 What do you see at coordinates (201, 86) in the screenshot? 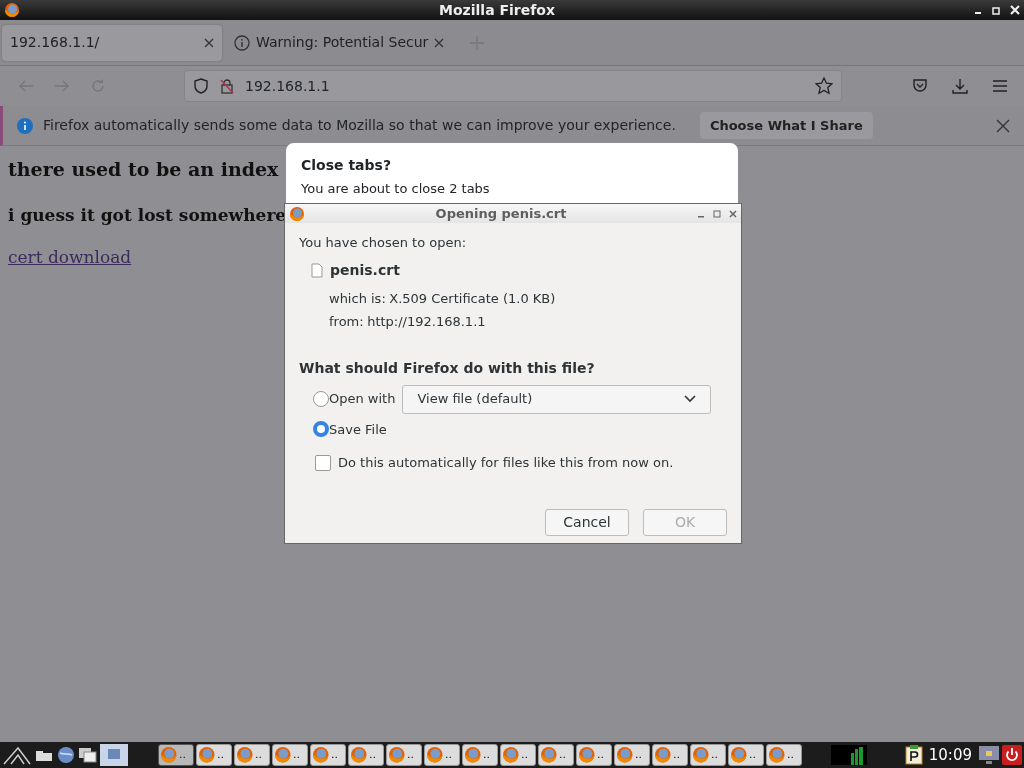
I see `shield-icon` at bounding box center [201, 86].